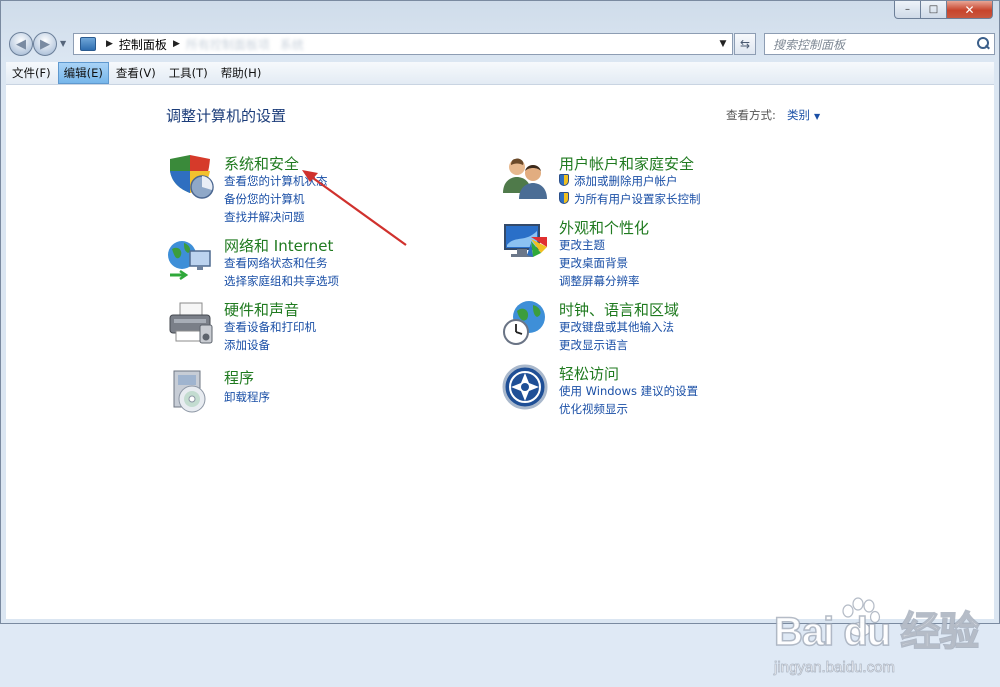  I want to click on link-change-keyboard-input: 更改键盘或其他输入法, so click(616, 327).